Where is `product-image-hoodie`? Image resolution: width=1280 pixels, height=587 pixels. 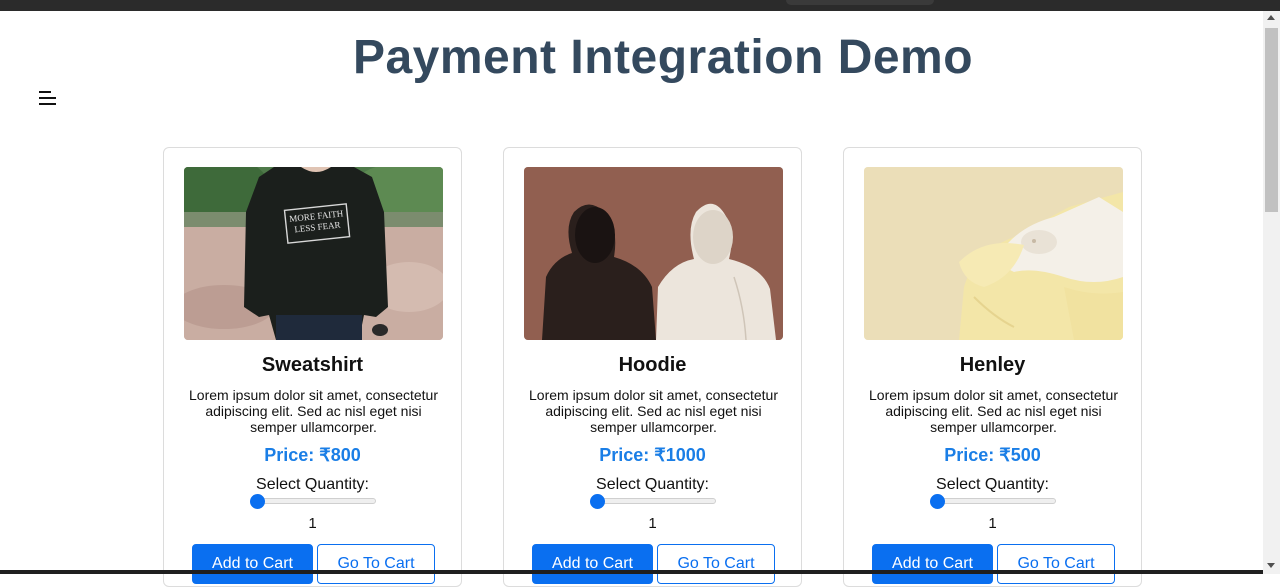 product-image-hoodie is located at coordinates (653, 253).